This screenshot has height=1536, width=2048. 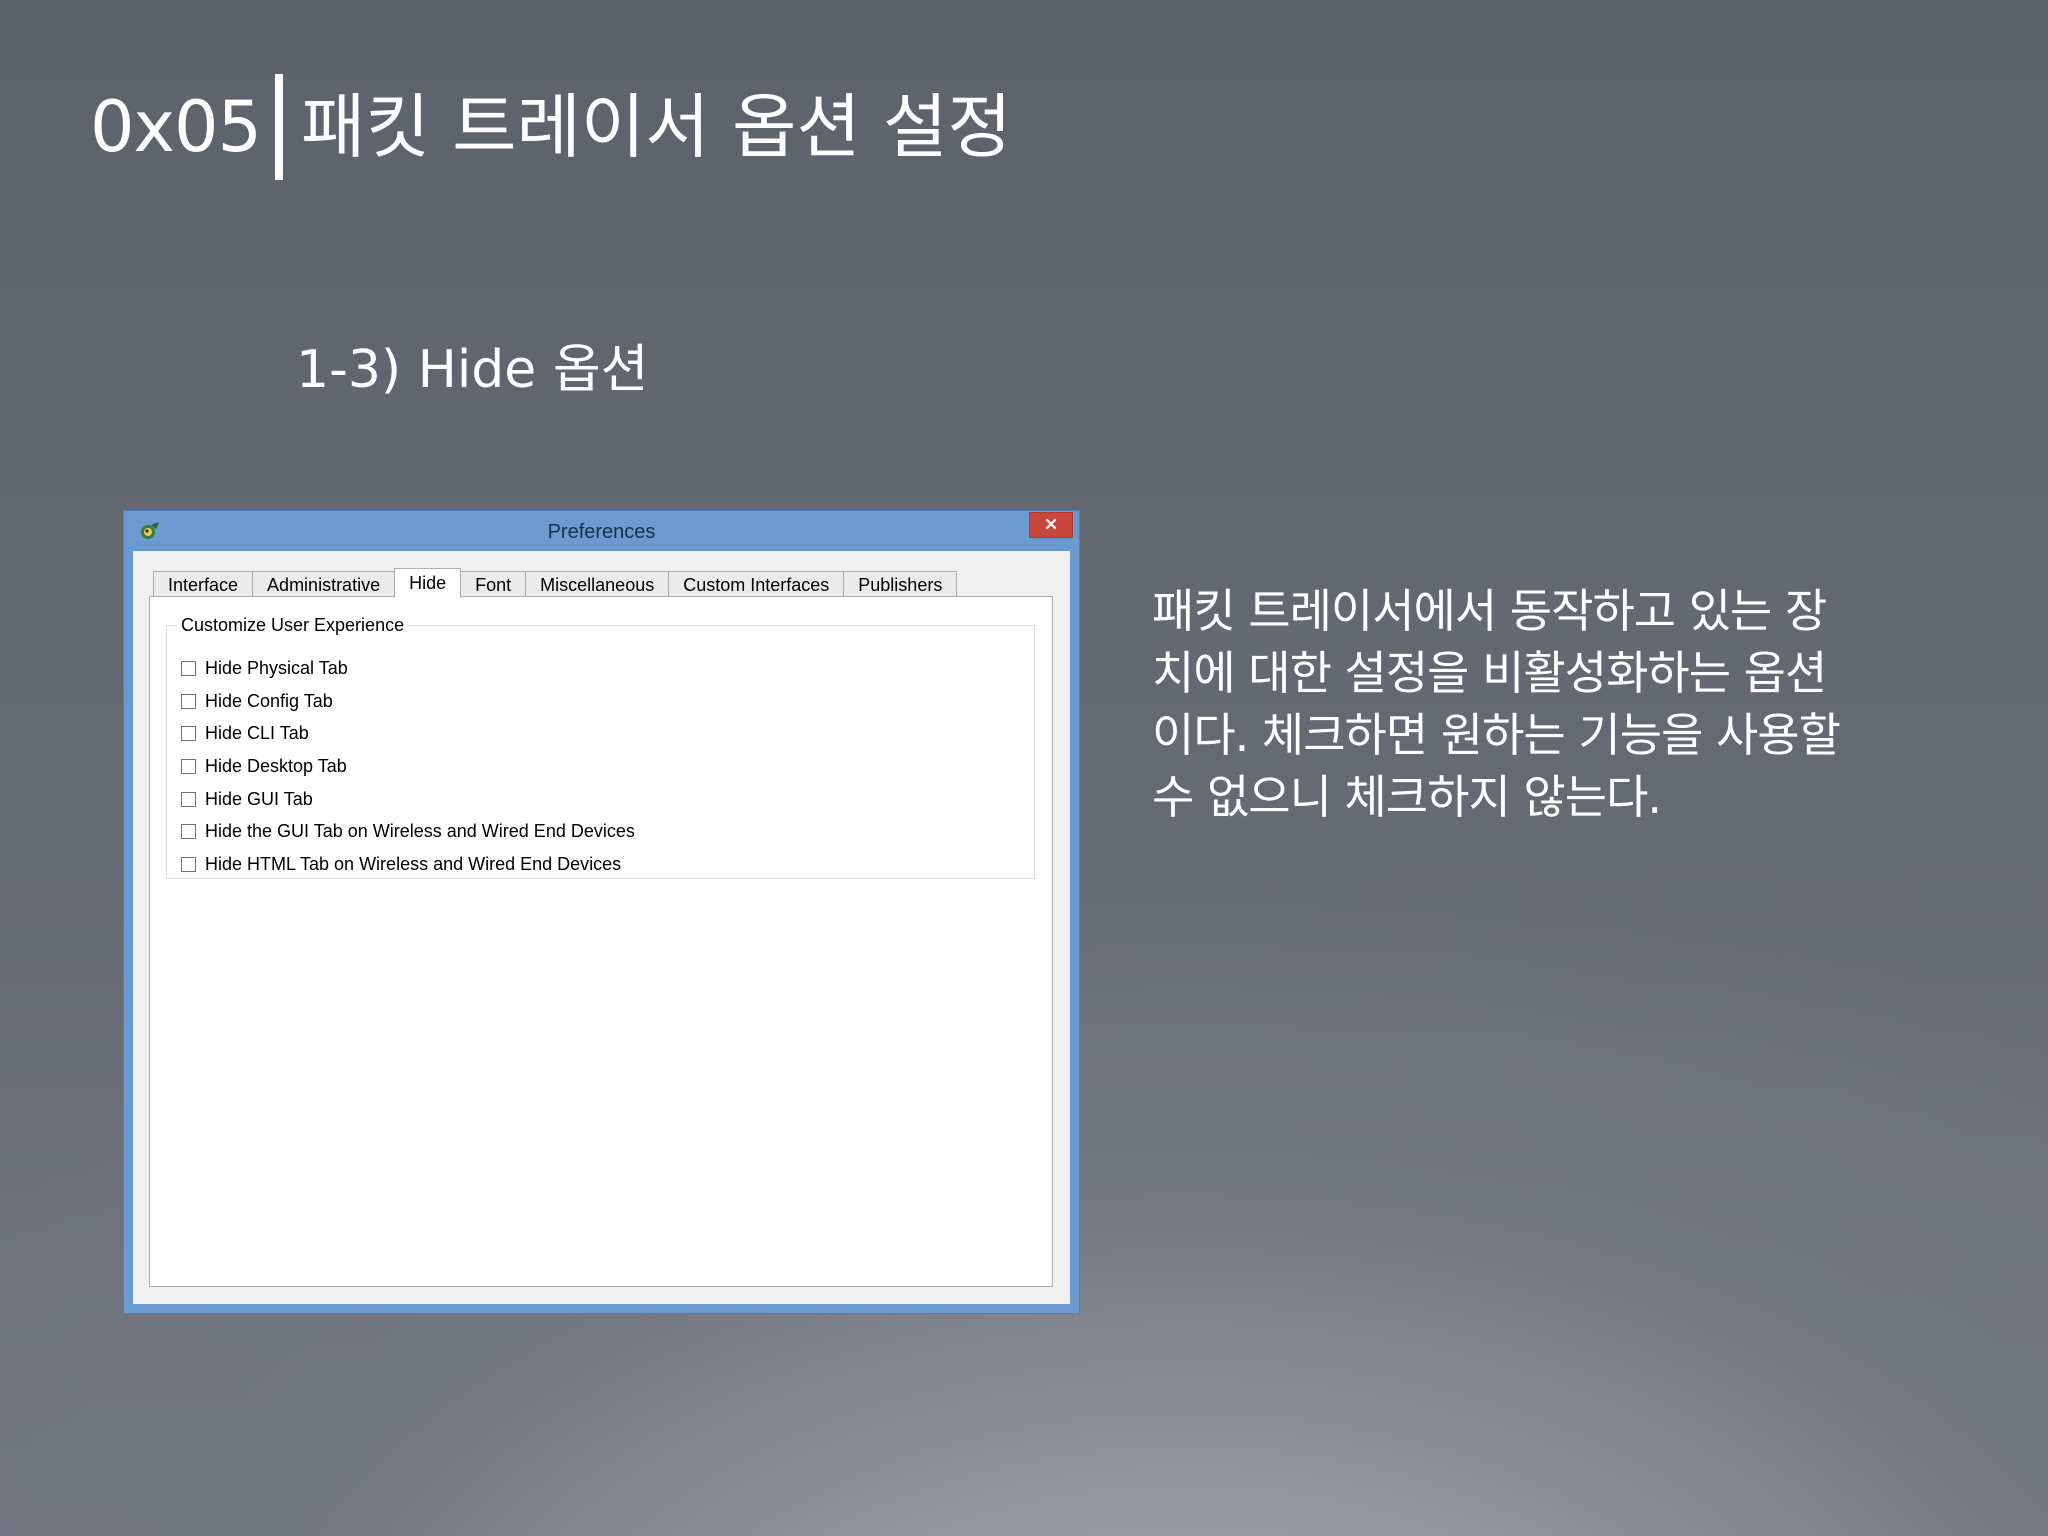 I want to click on window-title: Preferences, so click(x=601, y=532).